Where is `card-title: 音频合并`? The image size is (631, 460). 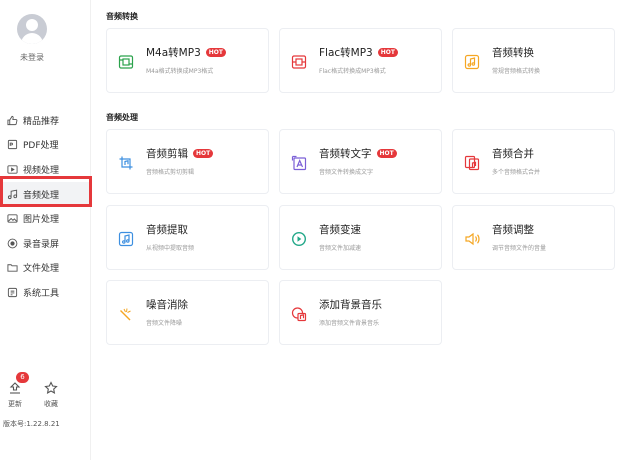
card-title: 音频合并 is located at coordinates (513, 154).